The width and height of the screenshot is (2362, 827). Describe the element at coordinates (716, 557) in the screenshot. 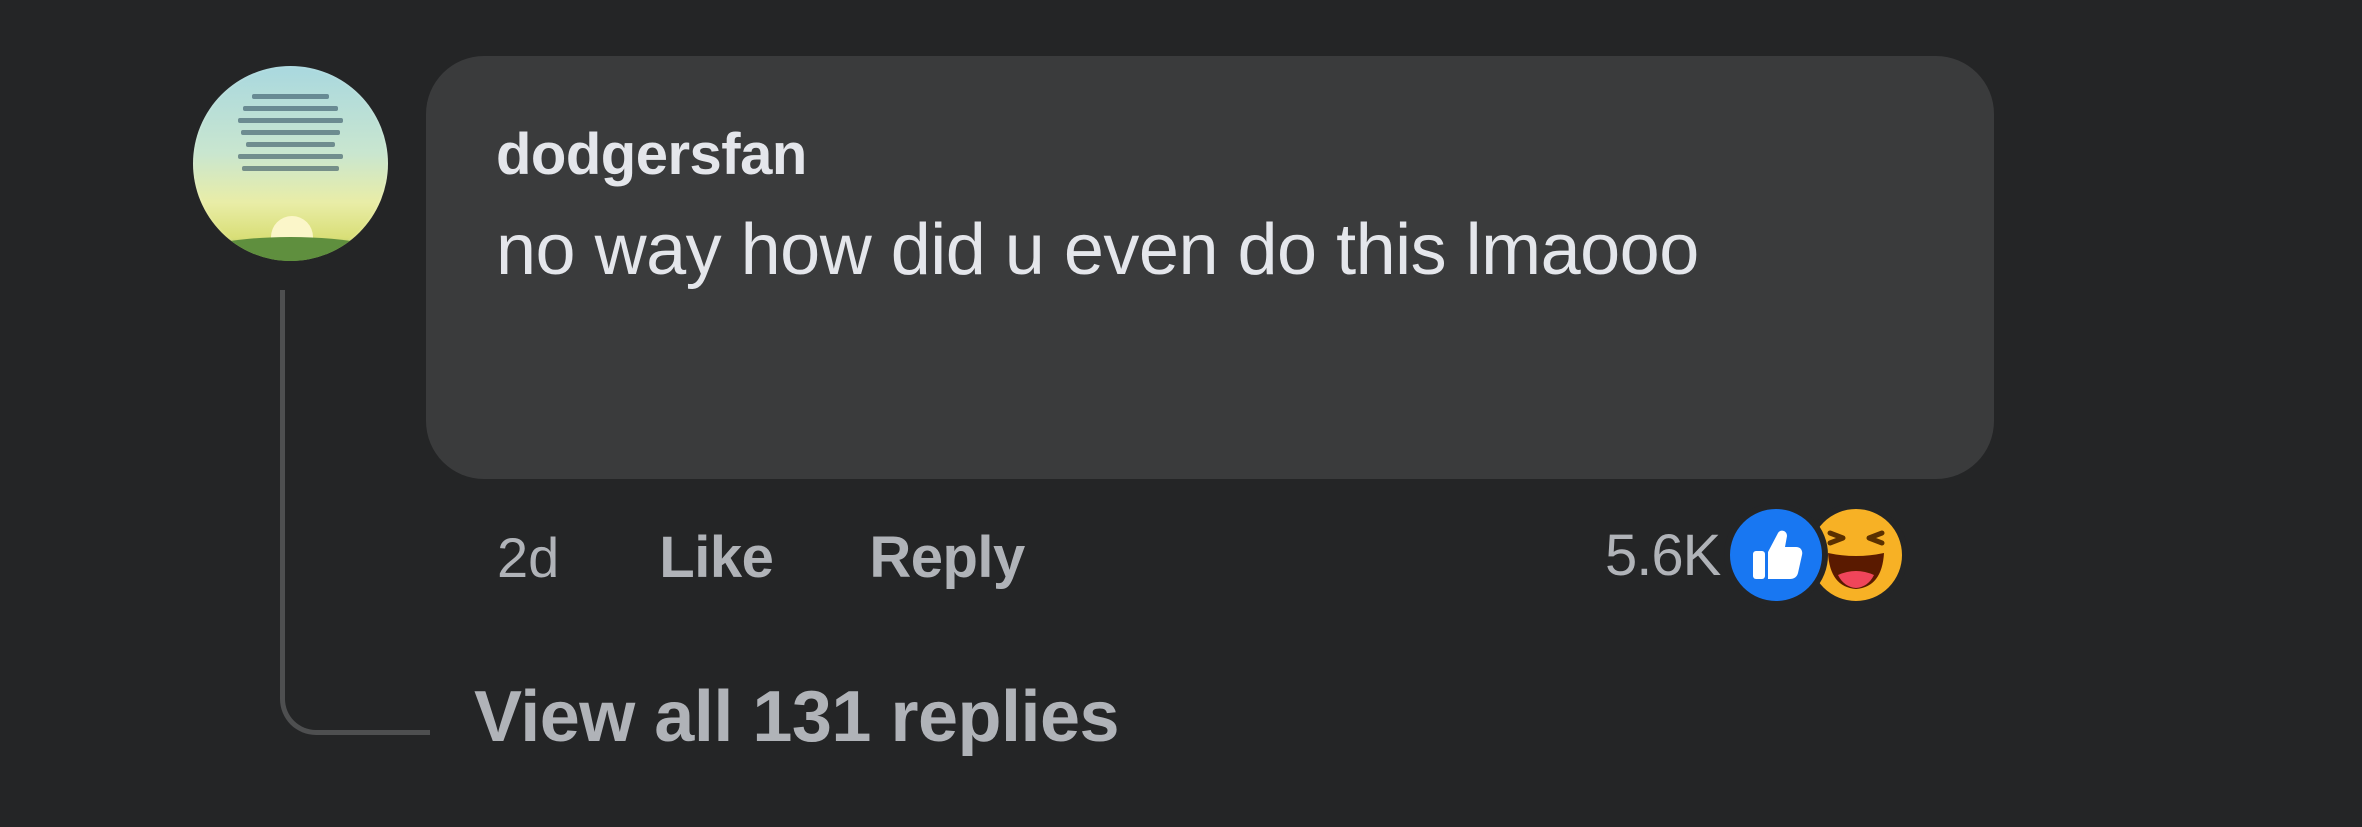

I see `like-button: Like` at that location.